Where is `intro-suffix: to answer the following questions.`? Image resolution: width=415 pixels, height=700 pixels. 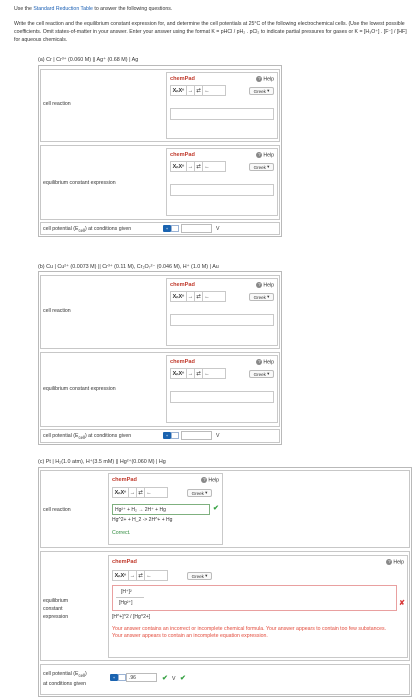
intro-suffix: to answer the following questions. is located at coordinates (133, 9).